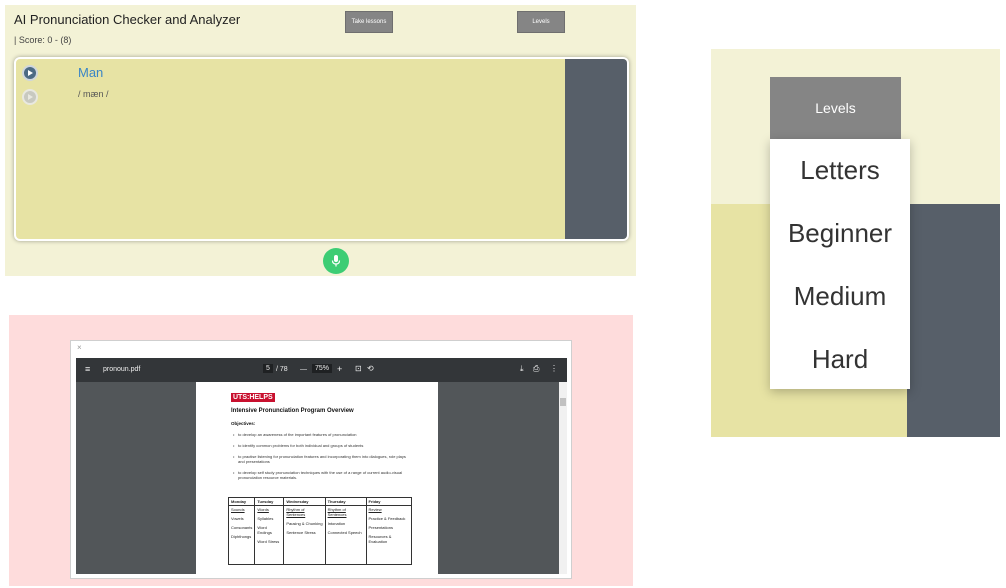 The width and height of the screenshot is (1006, 588). Describe the element at coordinates (554, 368) in the screenshot. I see `more-icon: ⋮` at that location.